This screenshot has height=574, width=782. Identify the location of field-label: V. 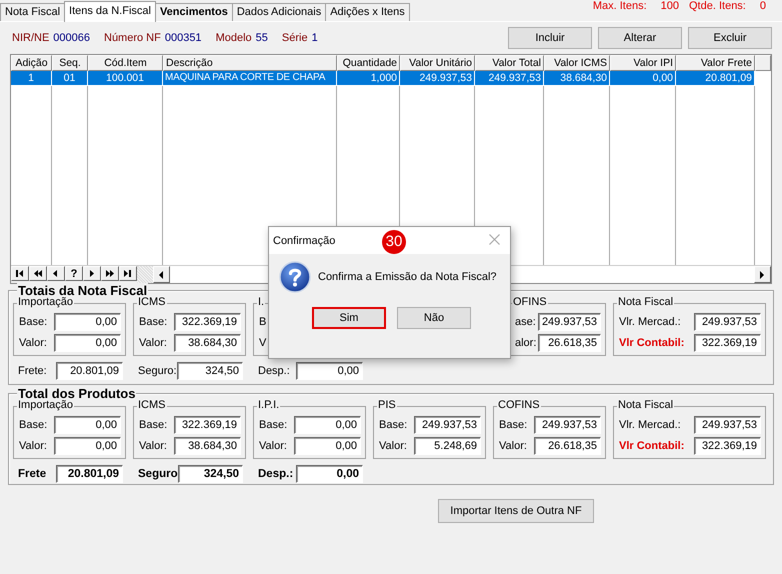
(262, 343).